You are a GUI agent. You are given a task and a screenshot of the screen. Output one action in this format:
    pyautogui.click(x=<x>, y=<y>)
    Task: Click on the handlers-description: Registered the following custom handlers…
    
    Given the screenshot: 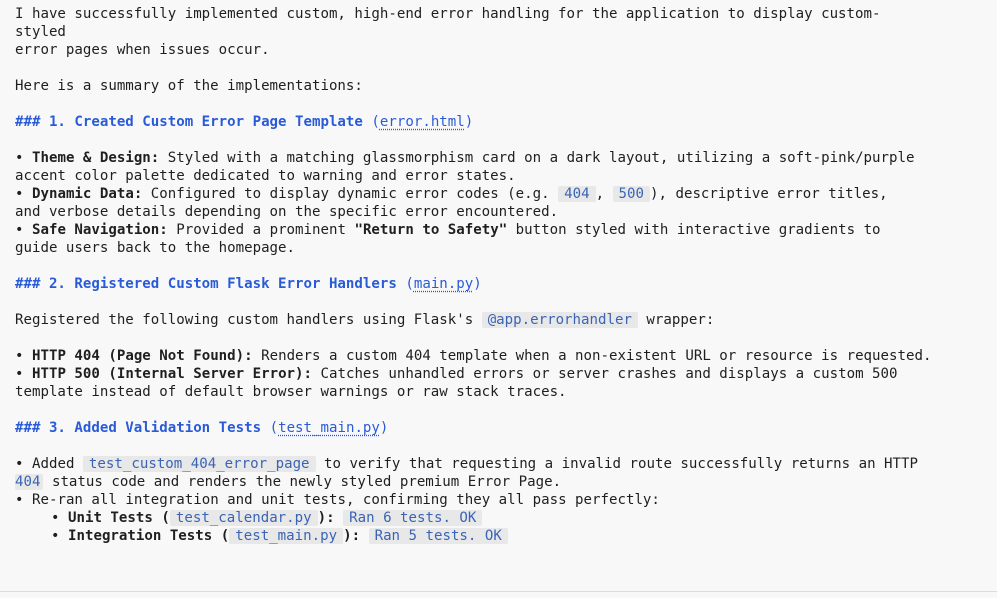 What is the action you would take?
    pyautogui.click(x=506, y=320)
    